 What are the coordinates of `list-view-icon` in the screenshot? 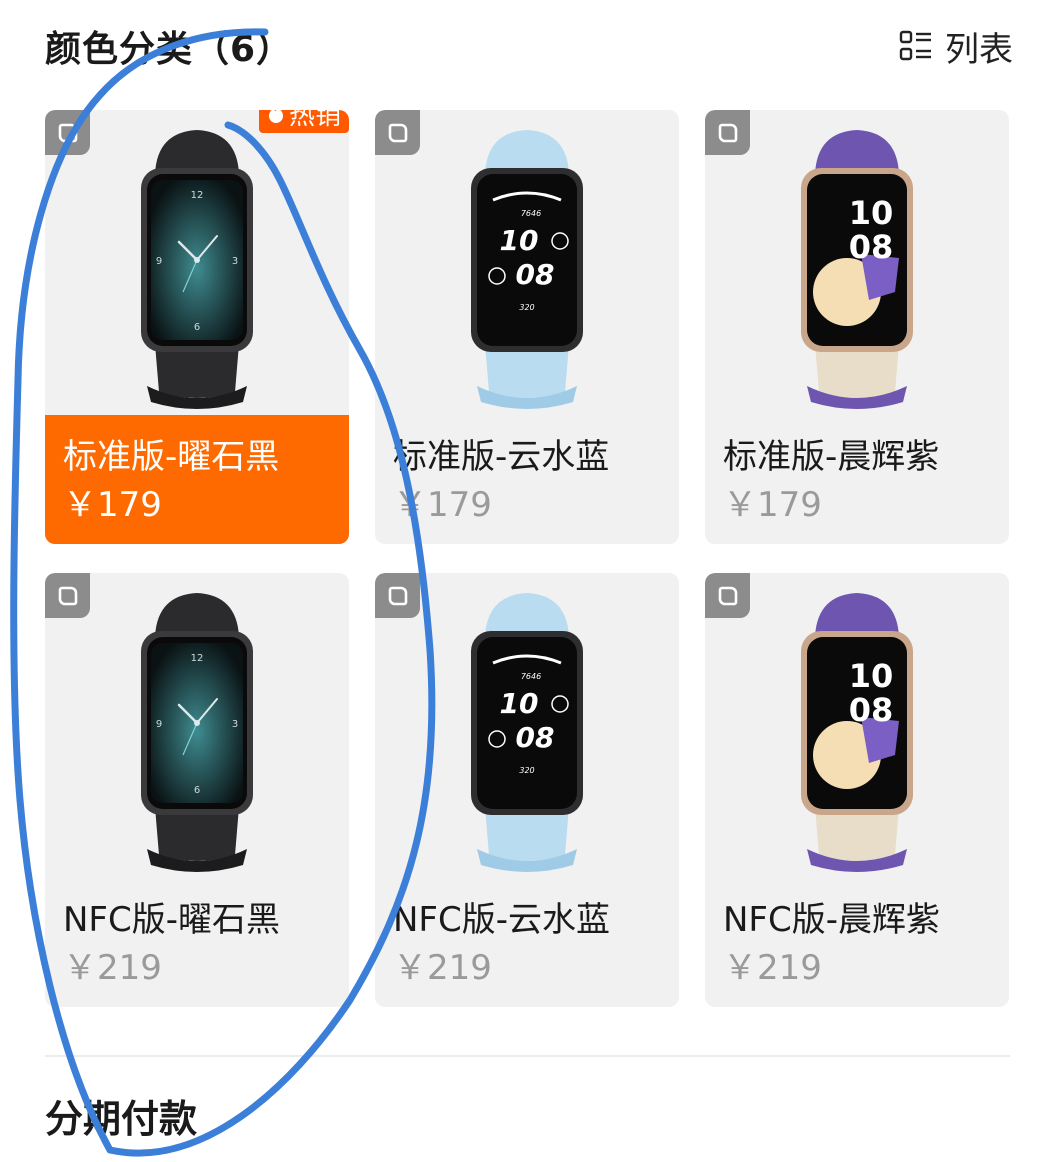 It's located at (916, 46).